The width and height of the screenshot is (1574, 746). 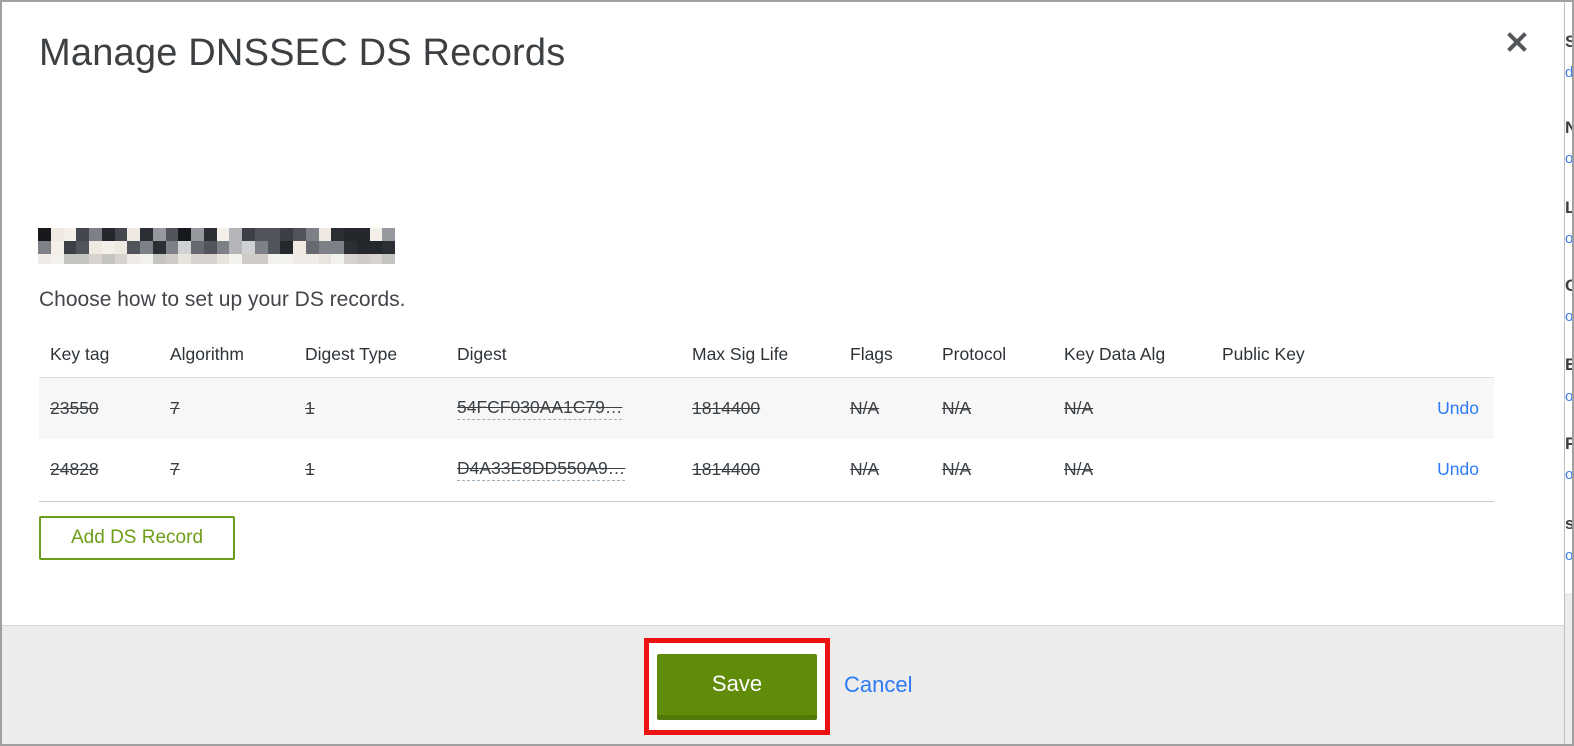 I want to click on col-header-max-sig-life: Max Sig Life, so click(x=760, y=355).